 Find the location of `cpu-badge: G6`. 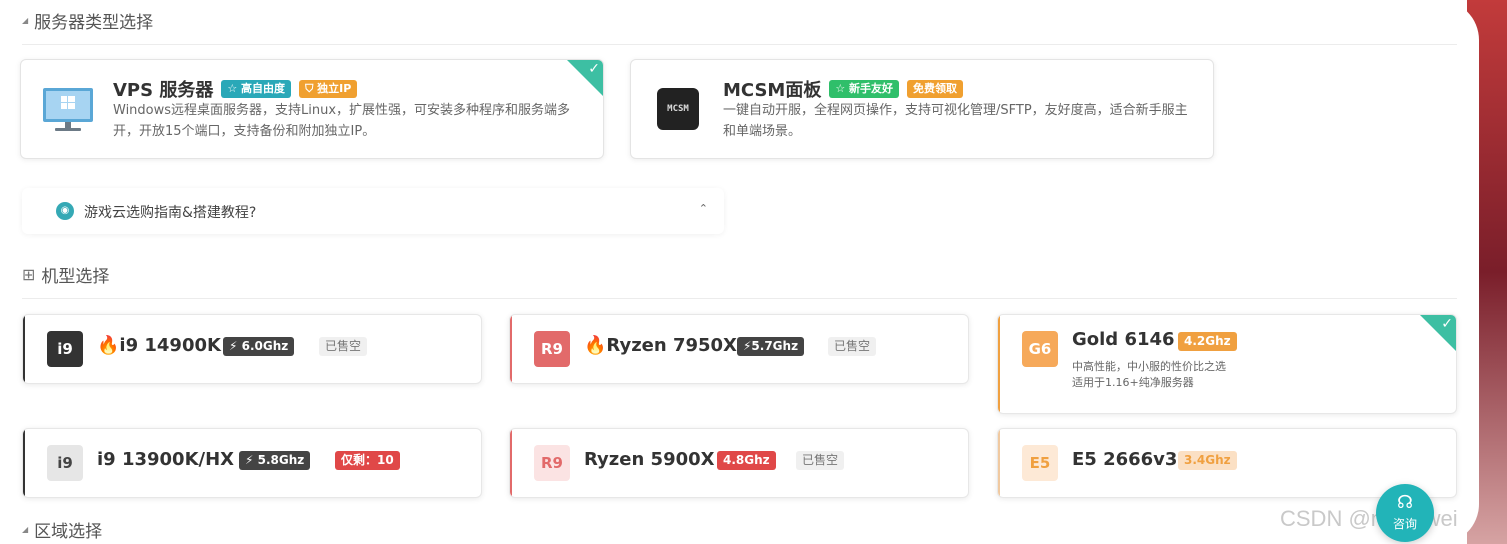

cpu-badge: G6 is located at coordinates (1040, 349).